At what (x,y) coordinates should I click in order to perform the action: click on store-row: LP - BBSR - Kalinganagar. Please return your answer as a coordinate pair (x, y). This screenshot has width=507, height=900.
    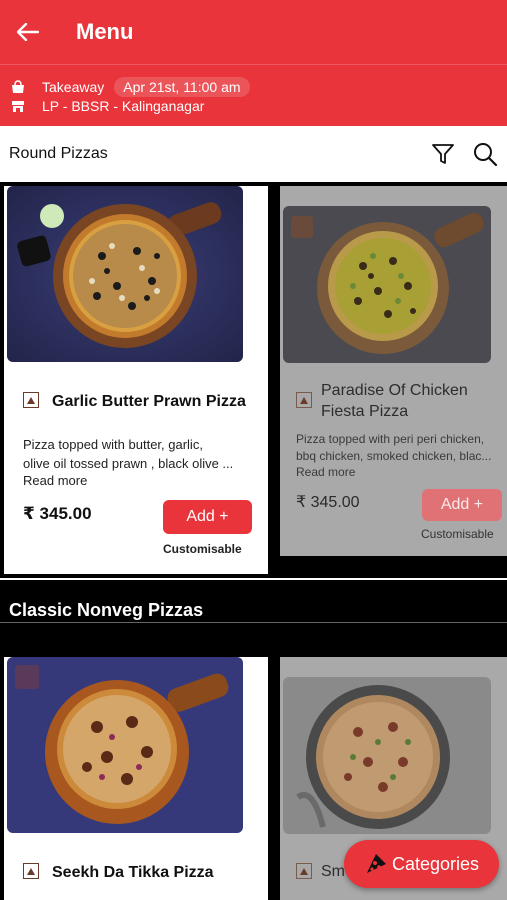
    Looking at the image, I should click on (107, 106).